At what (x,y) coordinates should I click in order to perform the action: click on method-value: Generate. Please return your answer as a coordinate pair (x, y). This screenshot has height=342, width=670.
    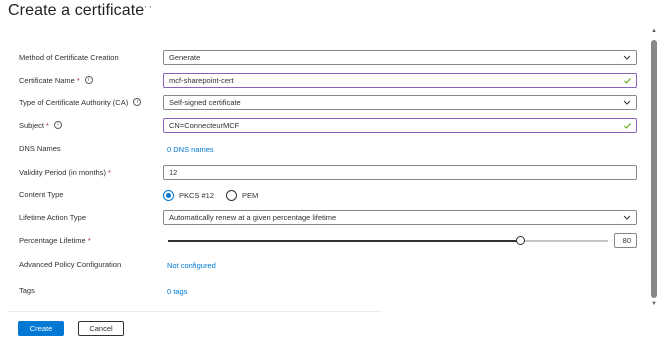
    Looking at the image, I should click on (185, 57).